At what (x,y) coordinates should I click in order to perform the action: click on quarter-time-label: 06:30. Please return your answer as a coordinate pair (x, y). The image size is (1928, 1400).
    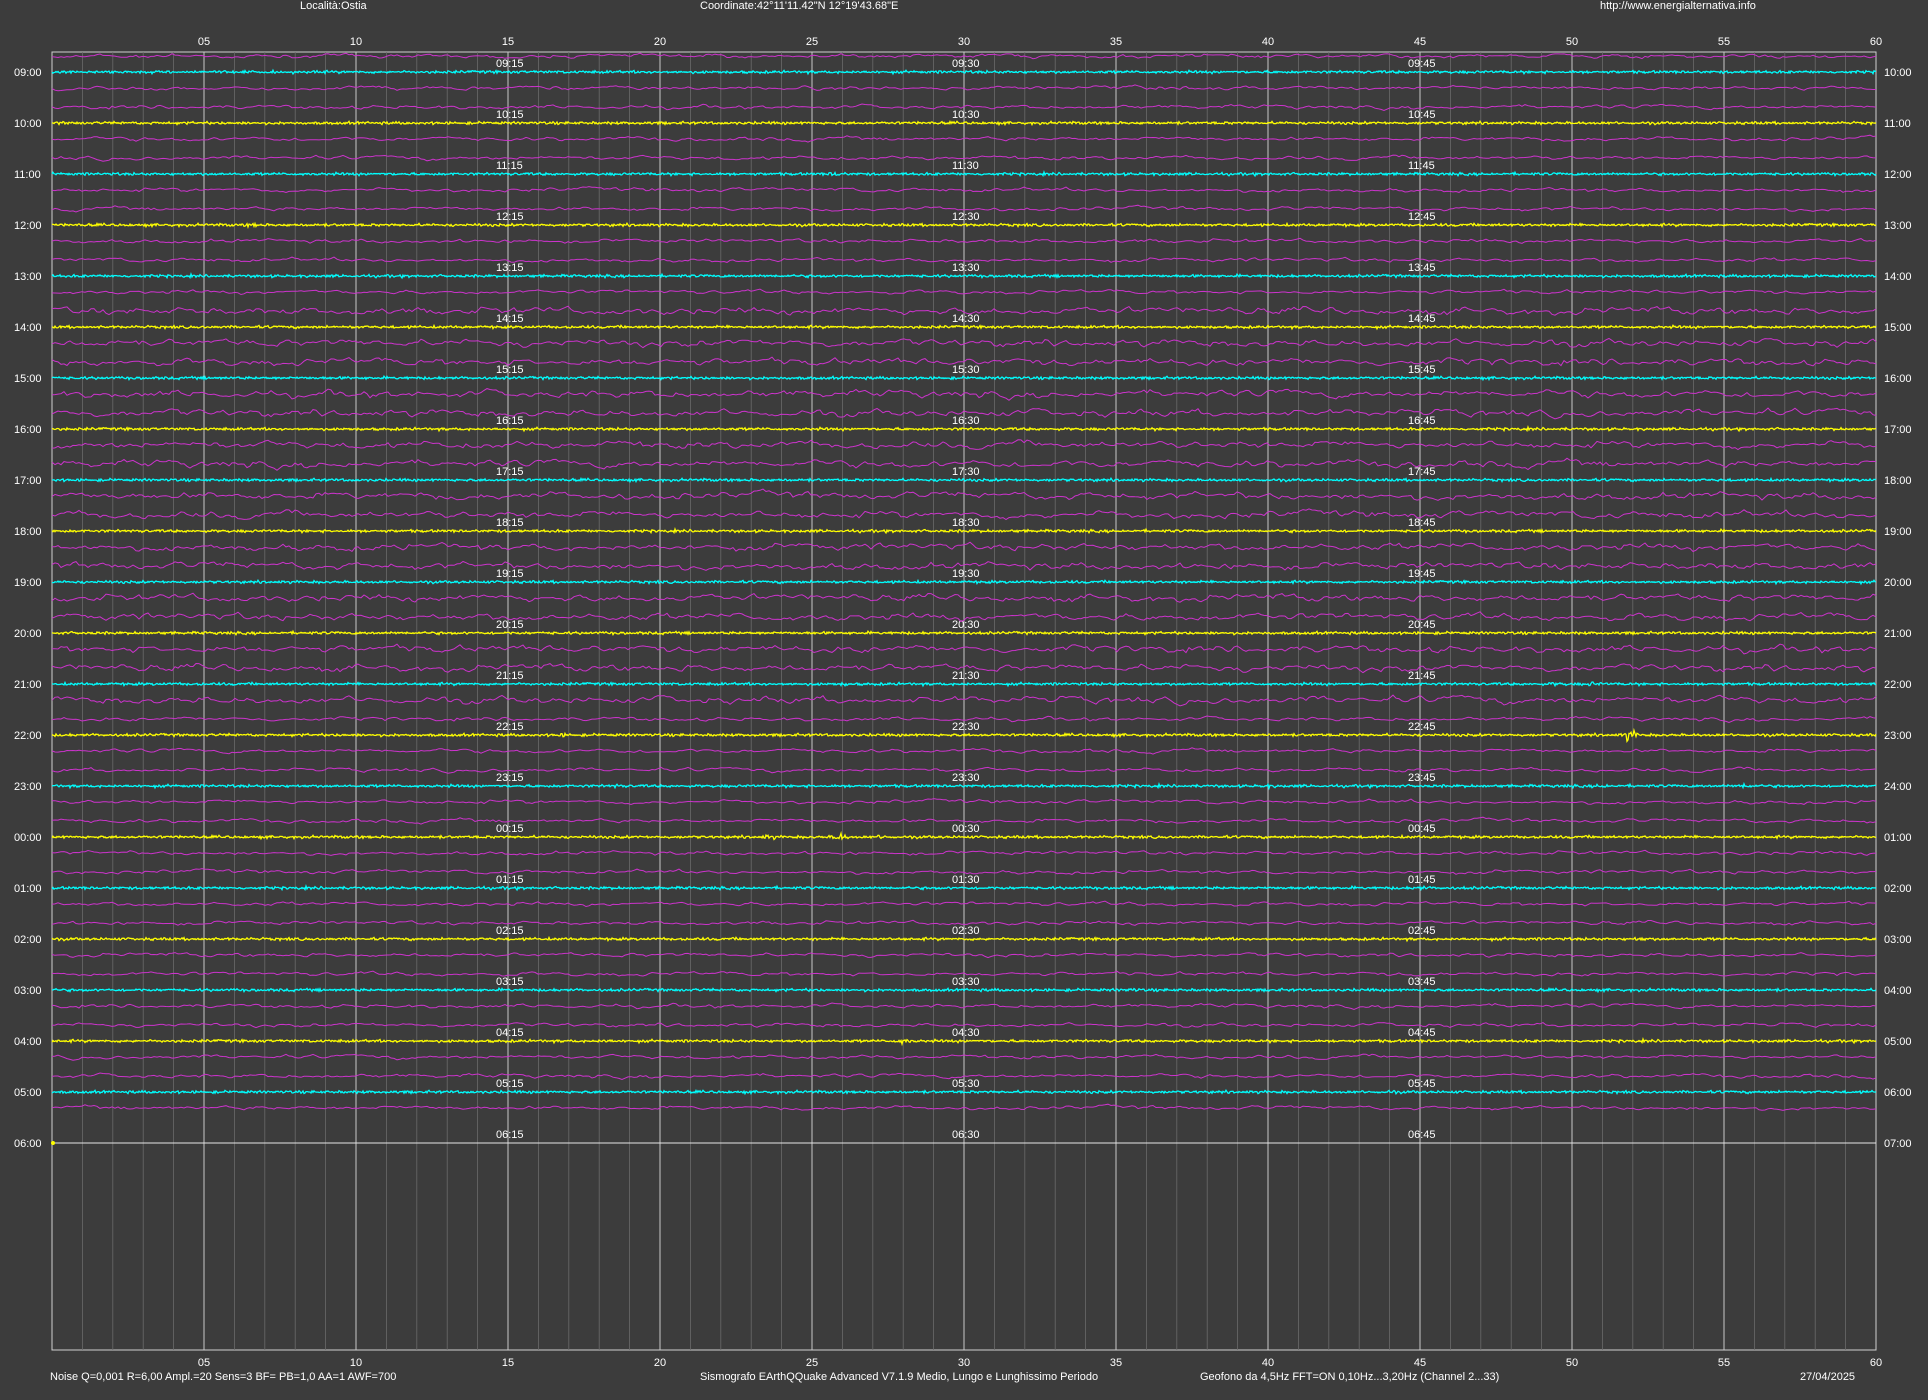
    Looking at the image, I should click on (966, 1135).